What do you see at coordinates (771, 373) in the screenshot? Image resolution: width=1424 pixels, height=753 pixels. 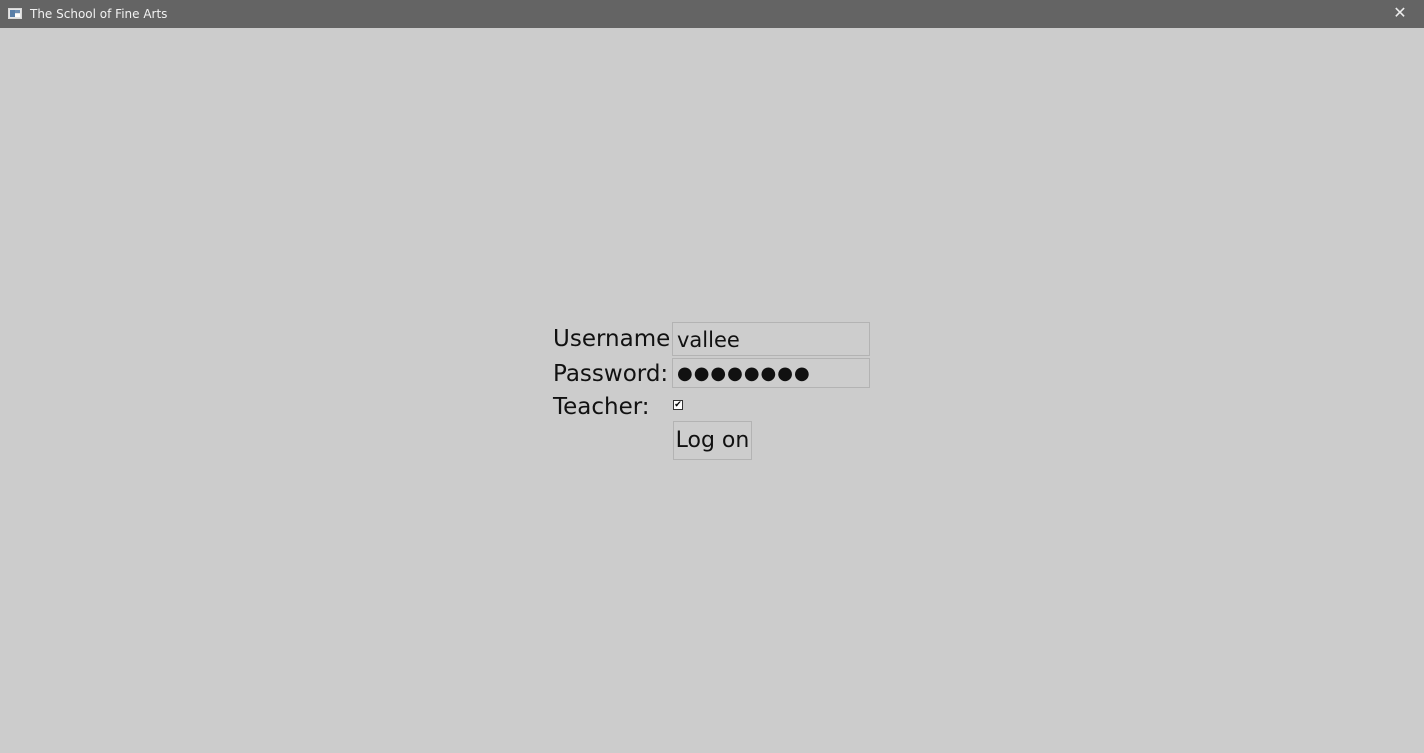 I see `password-field: ●●●●●●●●` at bounding box center [771, 373].